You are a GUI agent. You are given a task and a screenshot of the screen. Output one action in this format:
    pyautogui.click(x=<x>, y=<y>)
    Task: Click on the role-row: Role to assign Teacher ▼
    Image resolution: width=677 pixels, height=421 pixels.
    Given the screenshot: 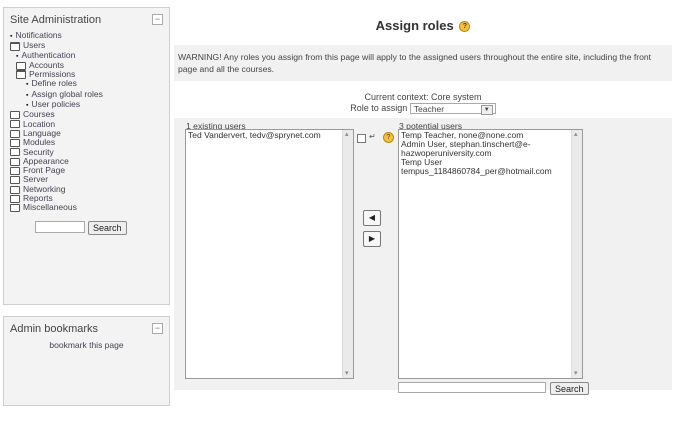 What is the action you would take?
    pyautogui.click(x=423, y=109)
    